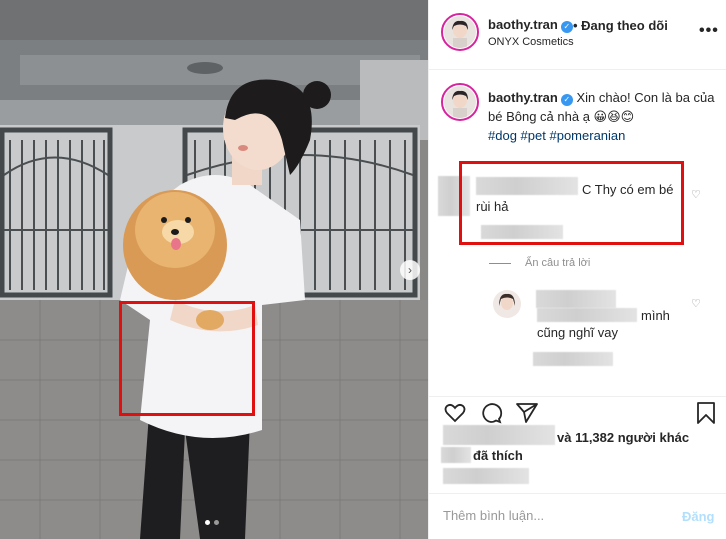 The image size is (726, 539). I want to click on reply-avatar, so click(507, 304).